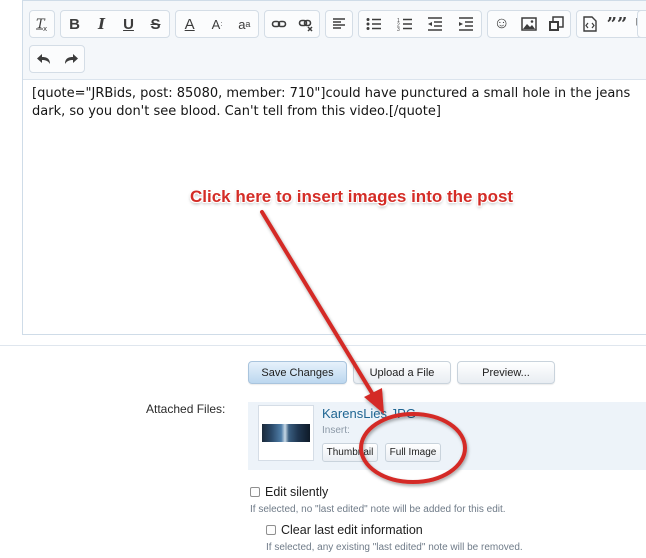  What do you see at coordinates (435, 24) in the screenshot?
I see `outdent-icon` at bounding box center [435, 24].